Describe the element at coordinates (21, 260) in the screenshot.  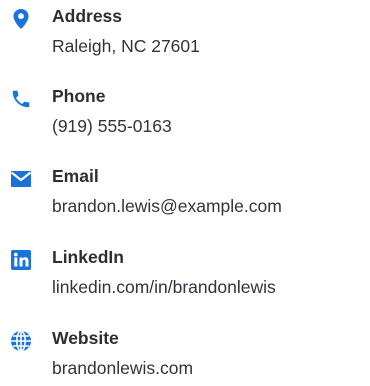
I see `linkedin-icon` at that location.